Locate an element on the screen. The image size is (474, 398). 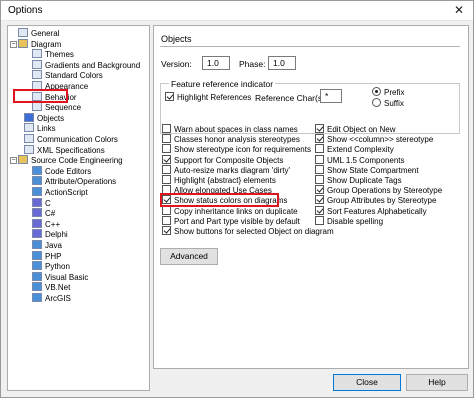
option-disable-spelling-checkbox: Disable spelling is located at coordinates (349, 220).